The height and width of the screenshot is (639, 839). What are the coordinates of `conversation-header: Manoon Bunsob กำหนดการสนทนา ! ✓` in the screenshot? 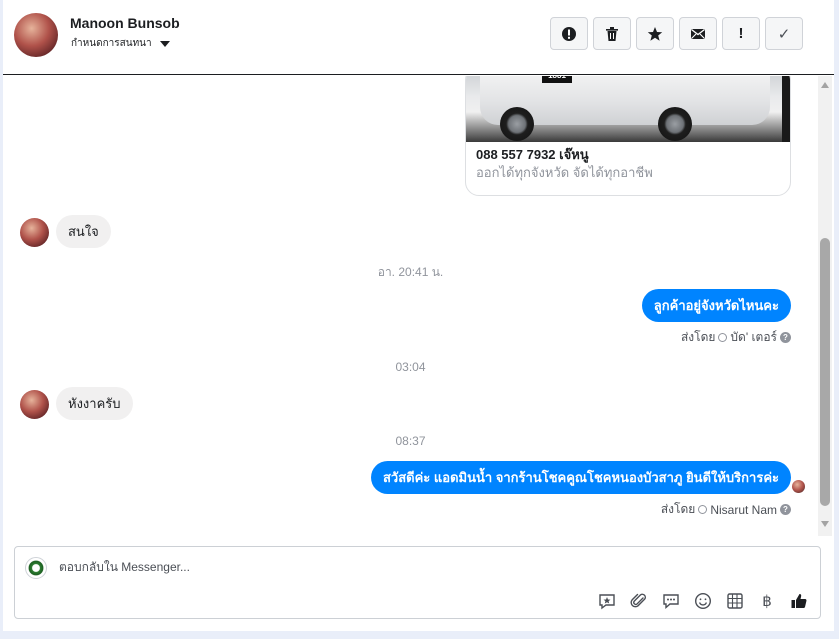 It's located at (418, 37).